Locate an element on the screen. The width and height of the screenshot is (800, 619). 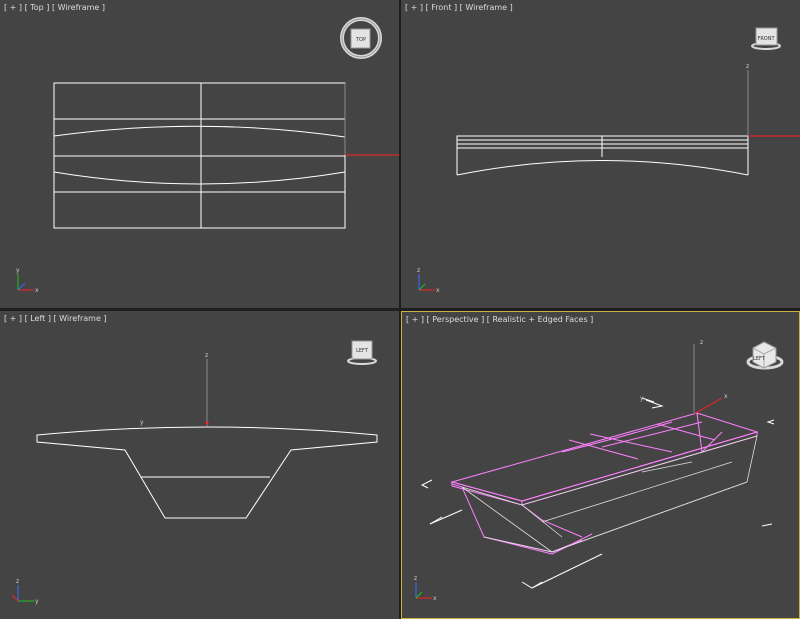
axis-tripod-top: x y is located at coordinates (27, 280).